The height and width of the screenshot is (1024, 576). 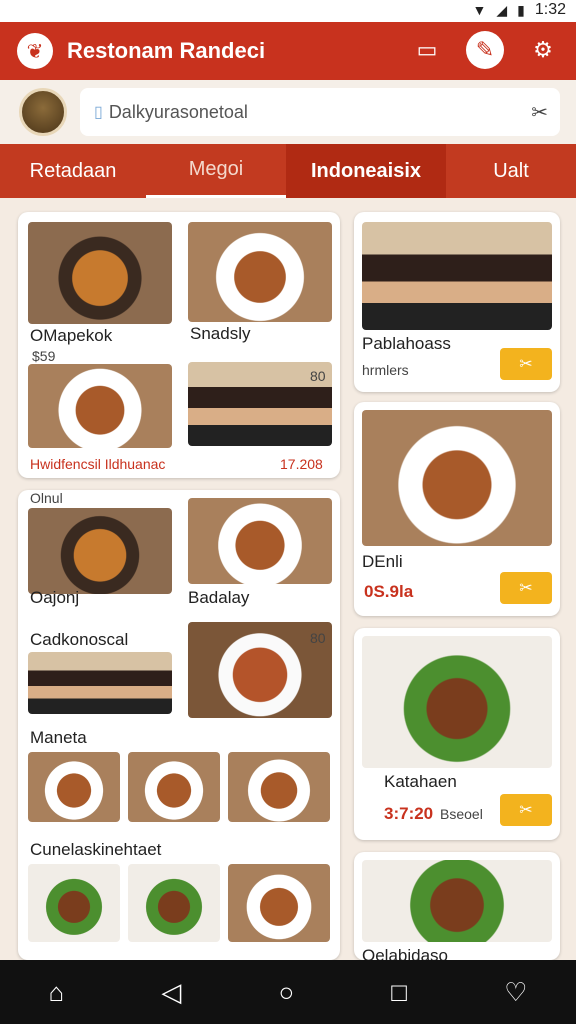 I want to click on back-icon: ◁, so click(x=171, y=992).